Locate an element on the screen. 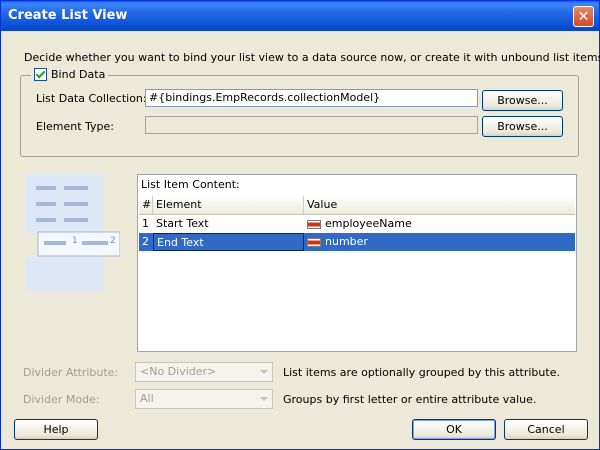  list-item-content-caption: List Item Content: is located at coordinates (190, 184).